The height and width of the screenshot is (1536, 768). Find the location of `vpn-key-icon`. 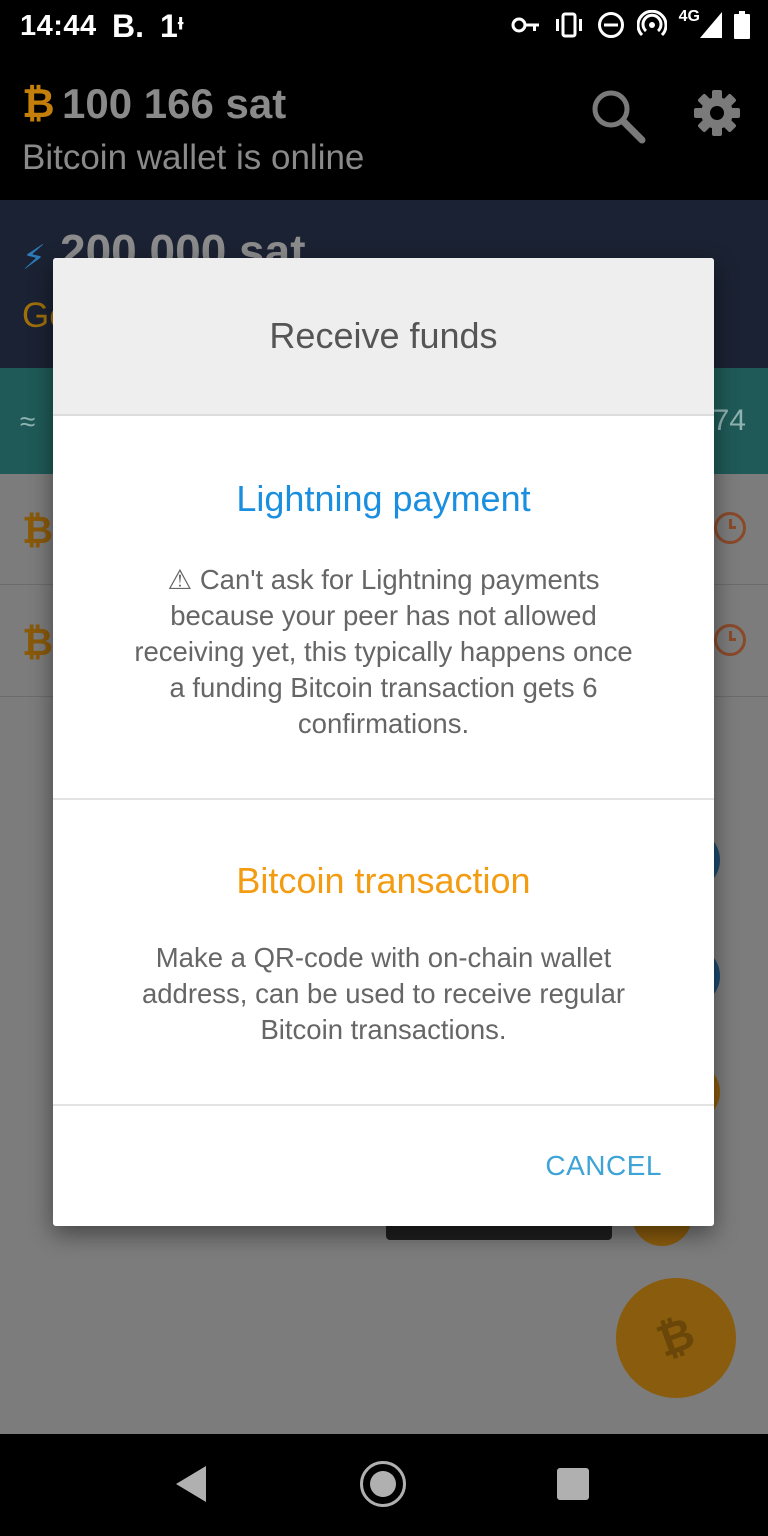

vpn-key-icon is located at coordinates (525, 25).